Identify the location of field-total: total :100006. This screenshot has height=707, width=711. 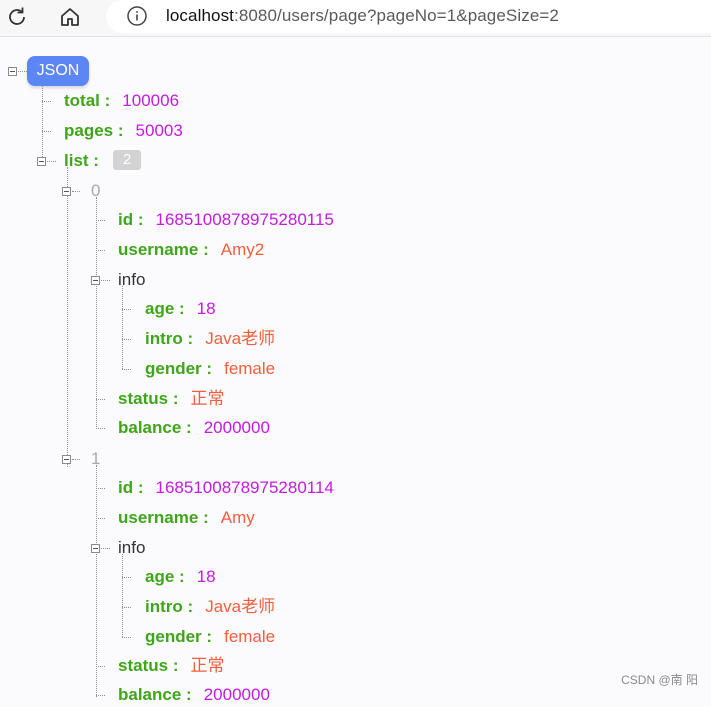
(121, 101).